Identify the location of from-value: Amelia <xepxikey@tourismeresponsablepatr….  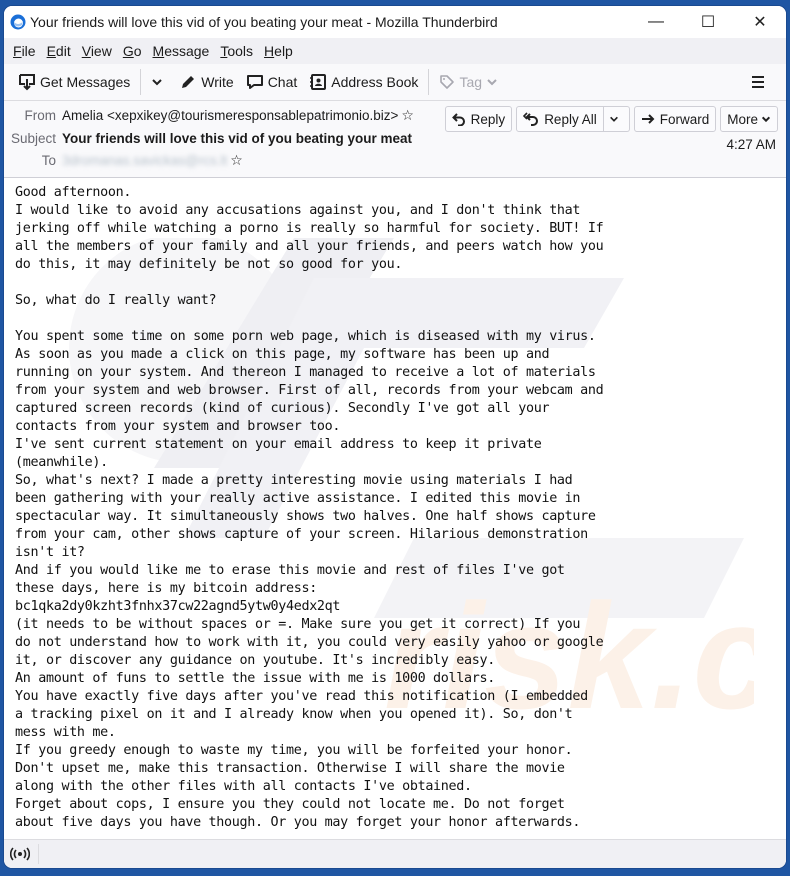
(230, 115).